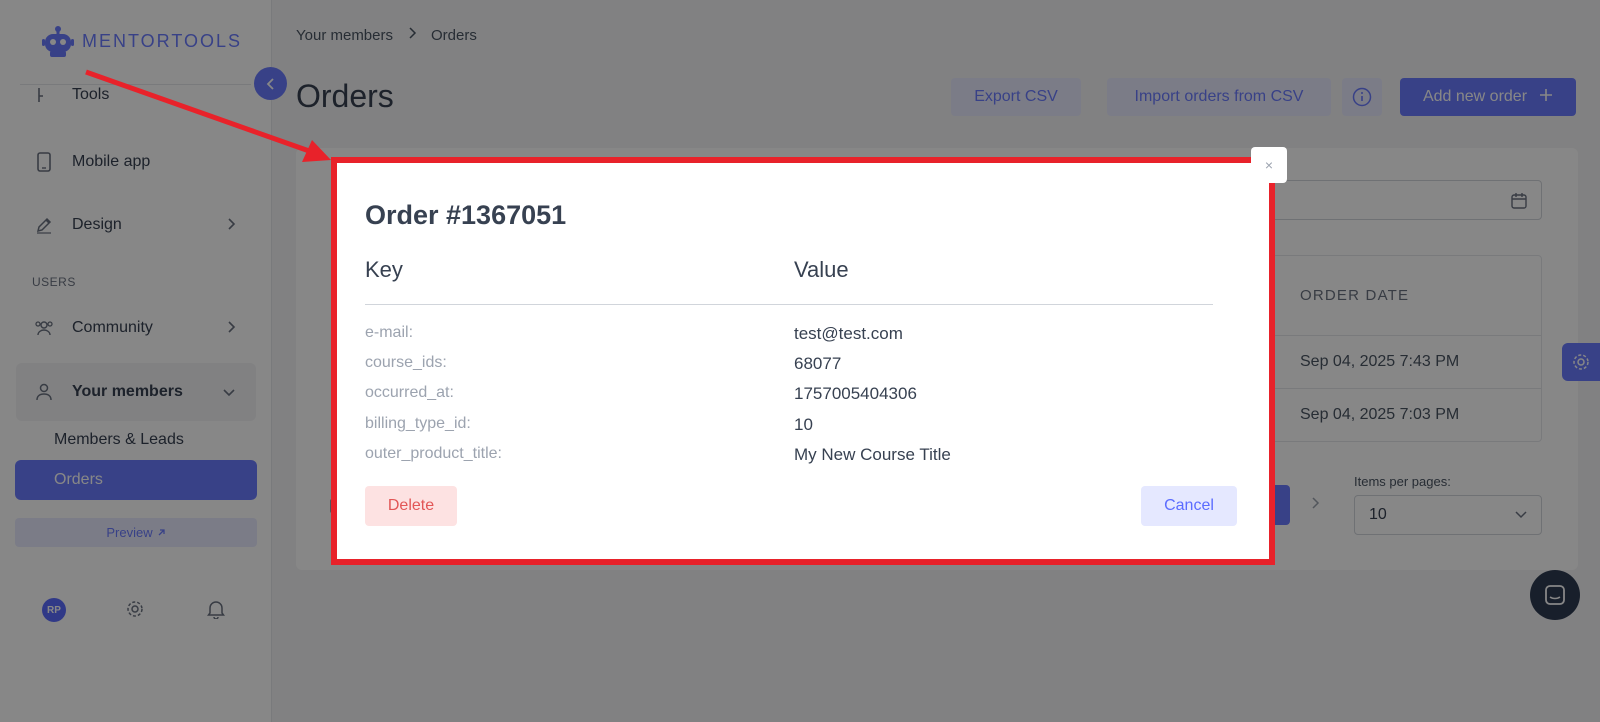 The image size is (1600, 722). Describe the element at coordinates (821, 269) in the screenshot. I see `value-column-header: Value` at that location.